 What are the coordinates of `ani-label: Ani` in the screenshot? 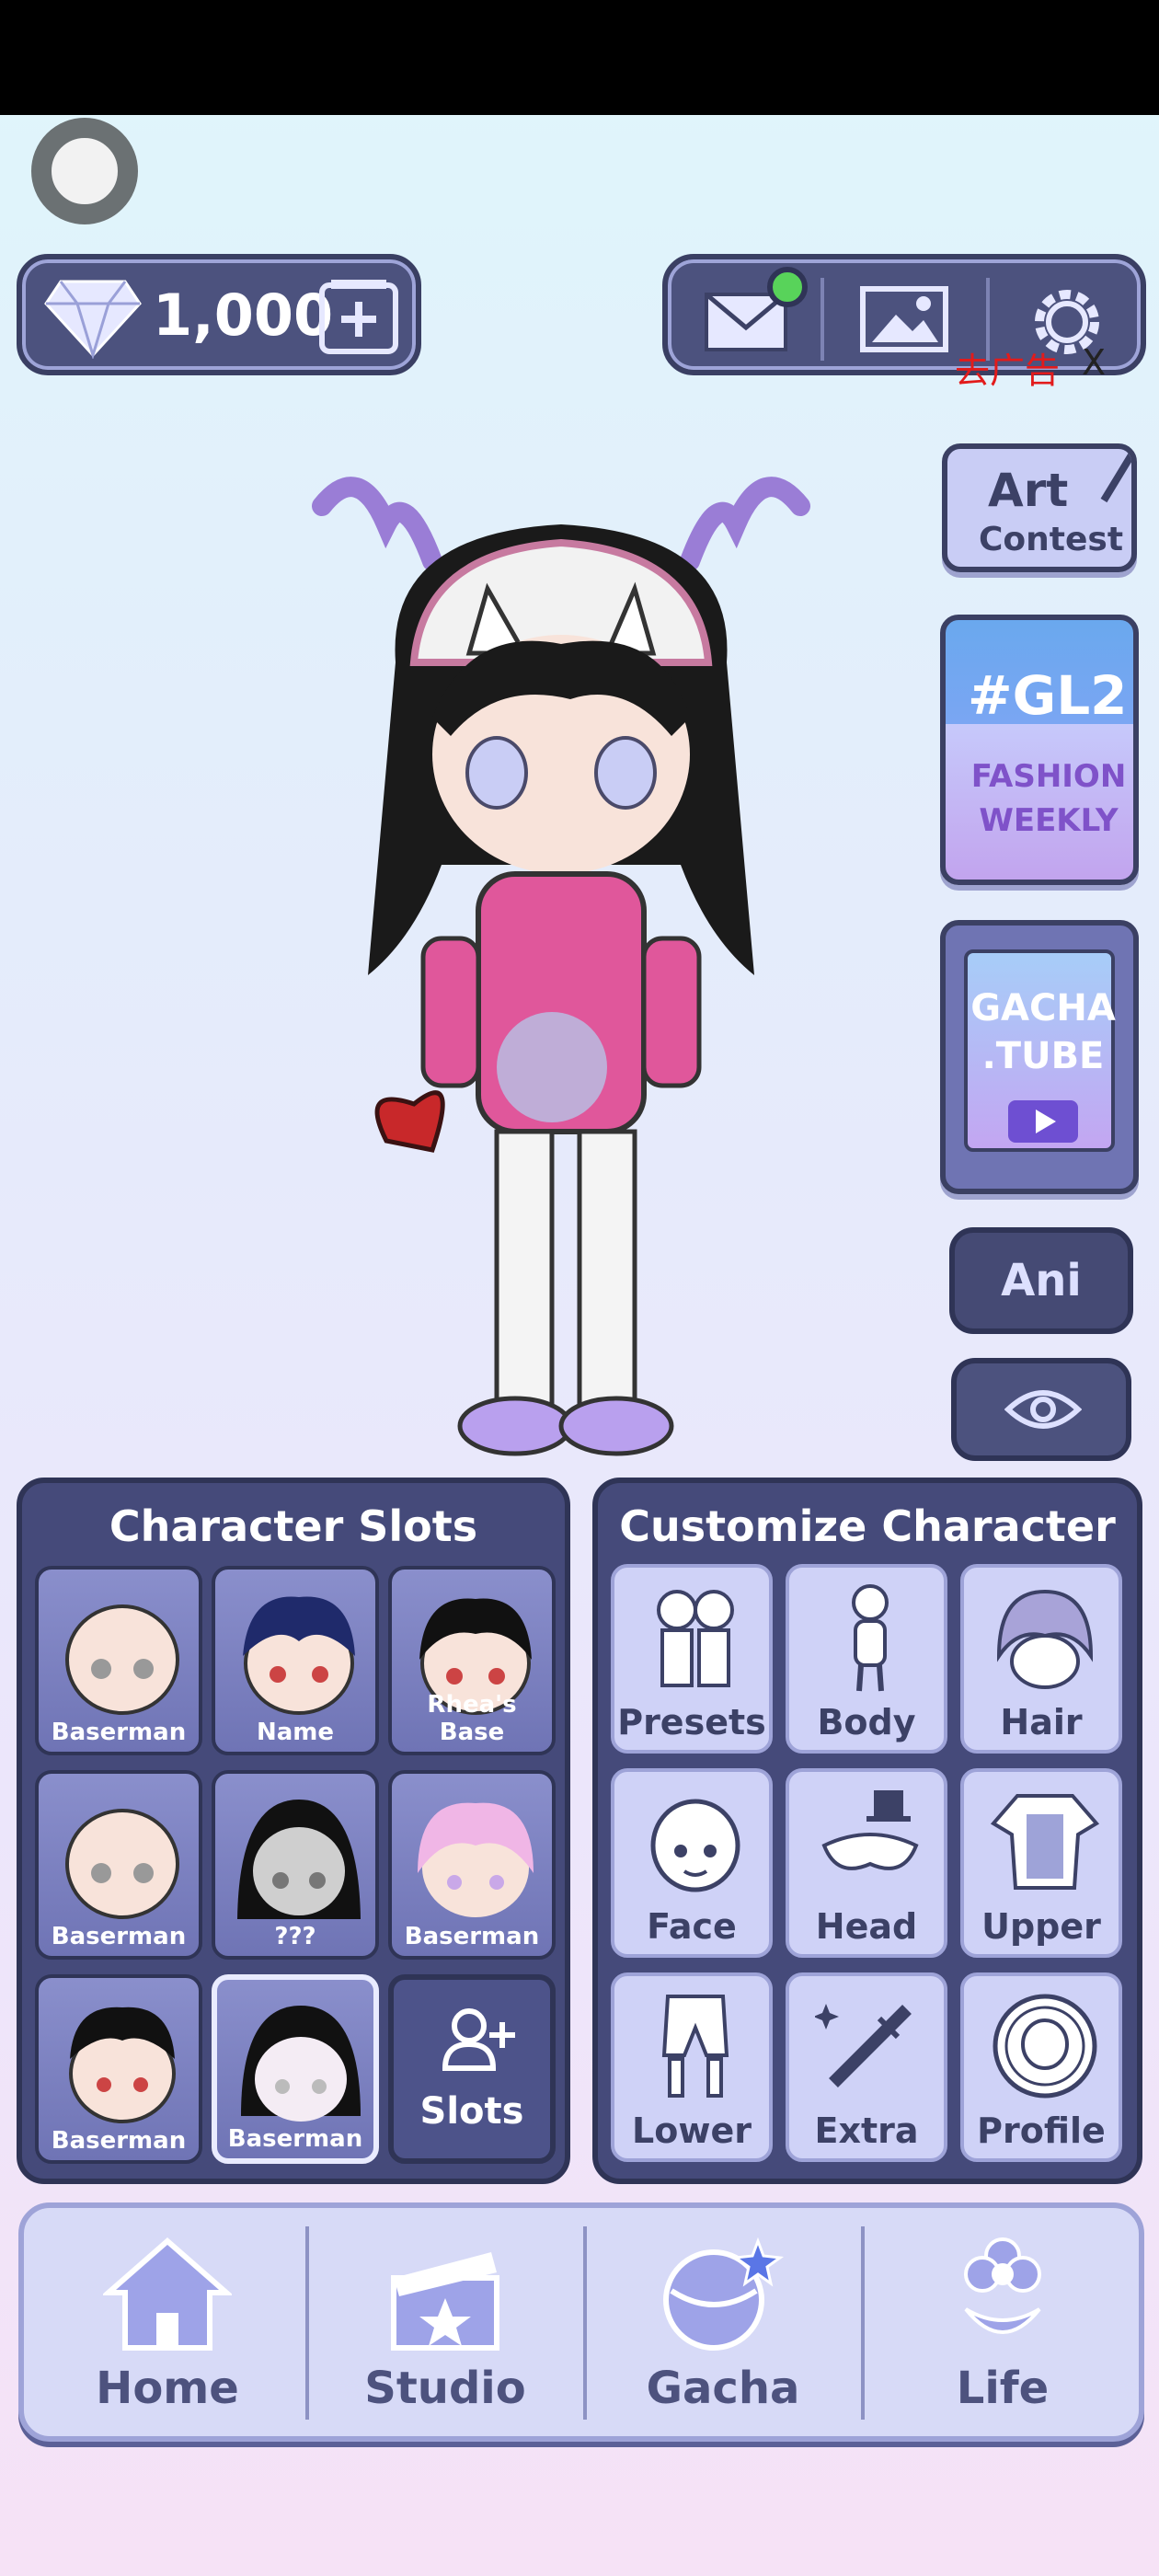 It's located at (1041, 1280).